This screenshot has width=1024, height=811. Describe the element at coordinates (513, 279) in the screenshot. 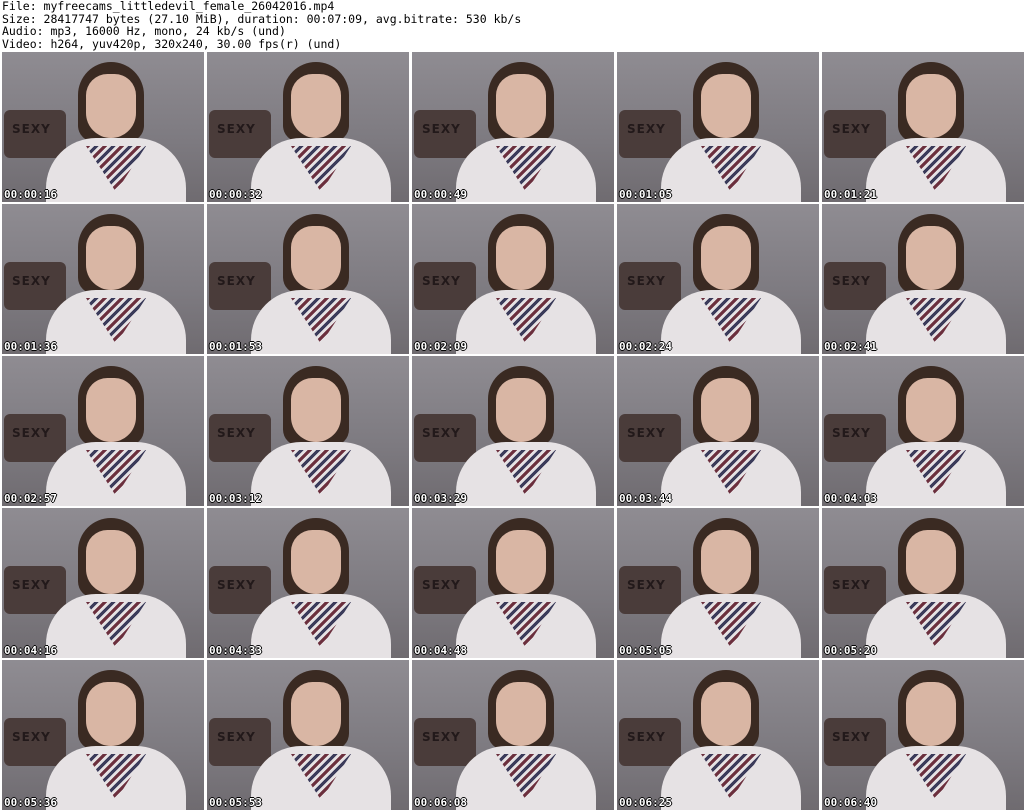

I see `video-frame-thumbnail: SEXY 00:02:09` at that location.